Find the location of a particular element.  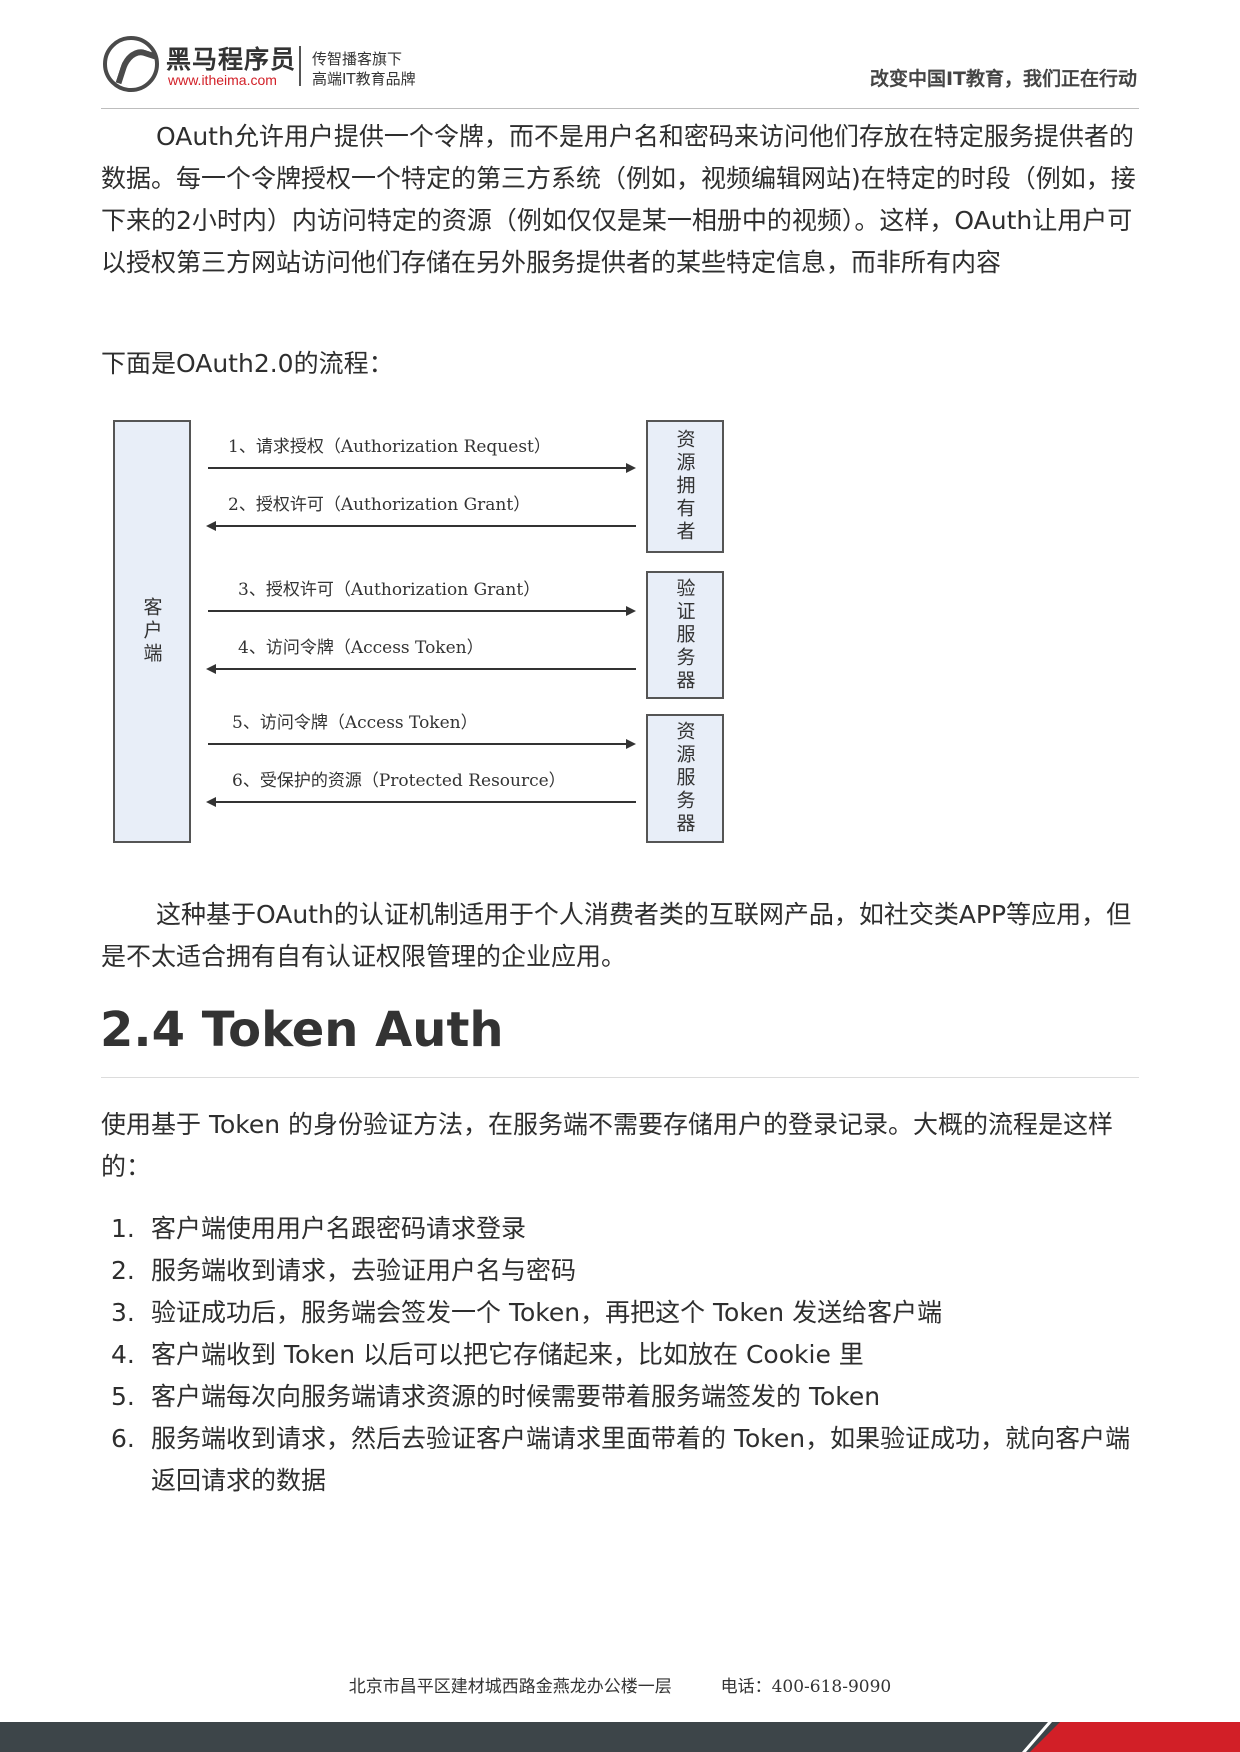

list-item: 5. 客户端每次向服务端请求资源的时候需要带着服务端签发的 Token is located at coordinates (620, 1397).